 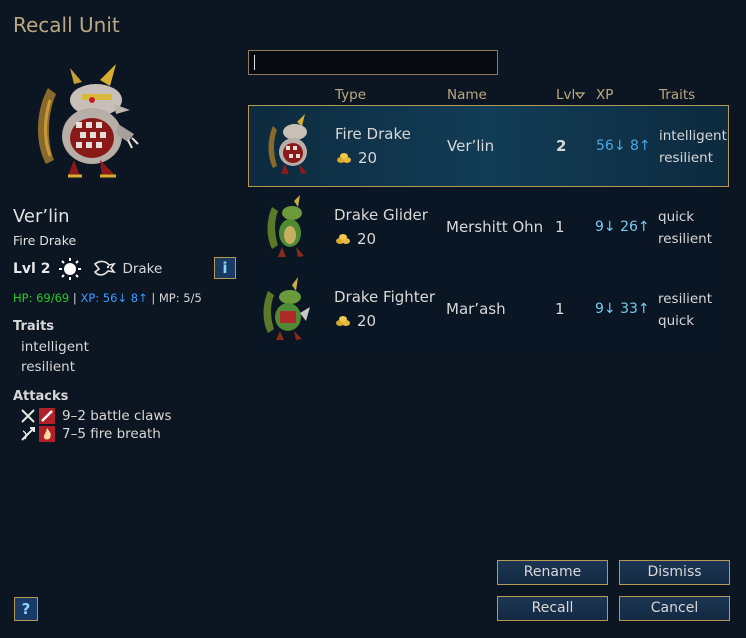 What do you see at coordinates (385, 297) in the screenshot?
I see `unit-type-cell: Drake Fighter` at bounding box center [385, 297].